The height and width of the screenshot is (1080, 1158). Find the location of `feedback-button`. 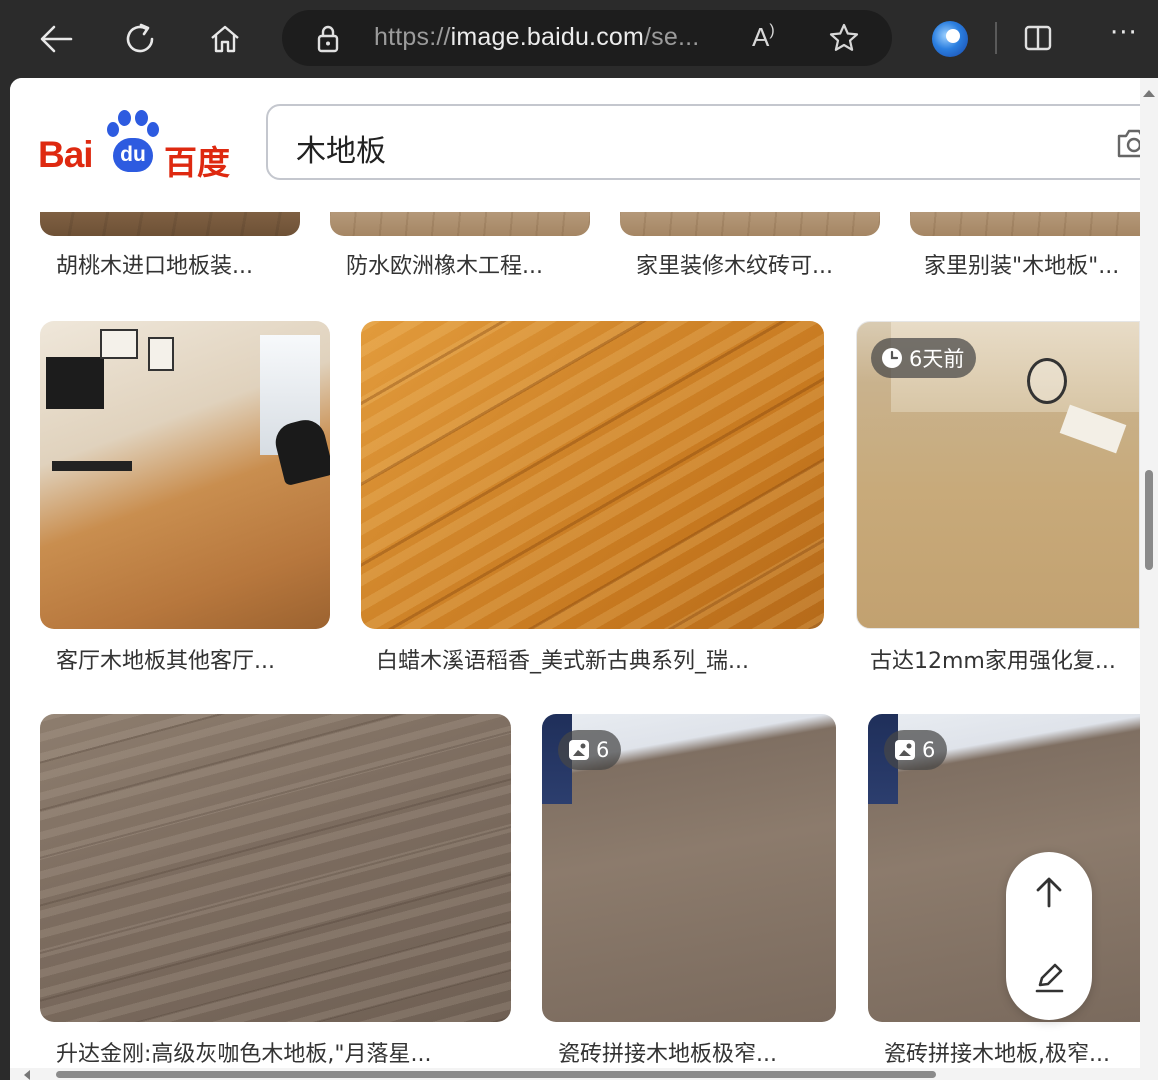

feedback-button is located at coordinates (1049, 980).